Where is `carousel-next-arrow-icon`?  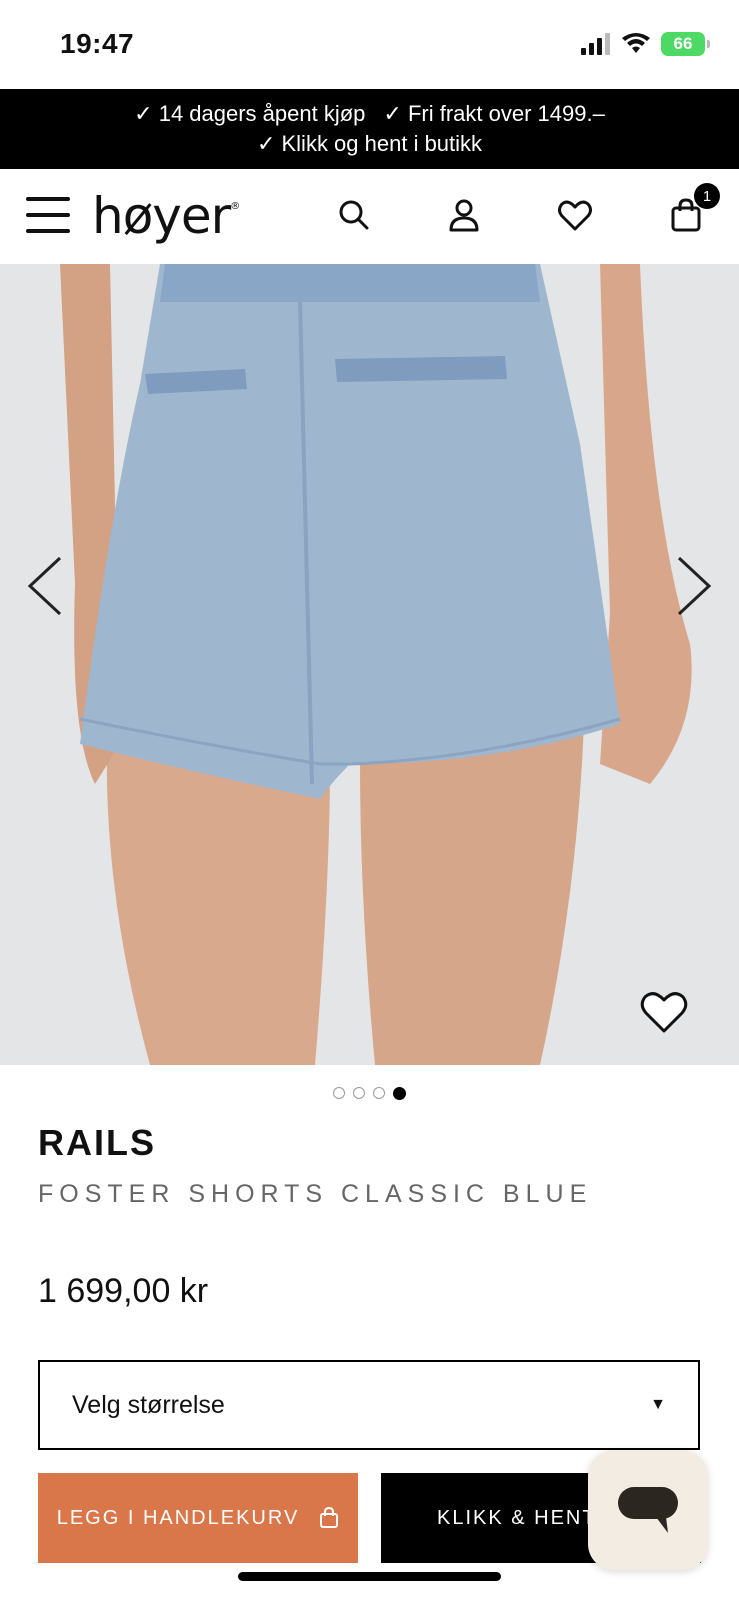
carousel-next-arrow-icon is located at coordinates (693, 586).